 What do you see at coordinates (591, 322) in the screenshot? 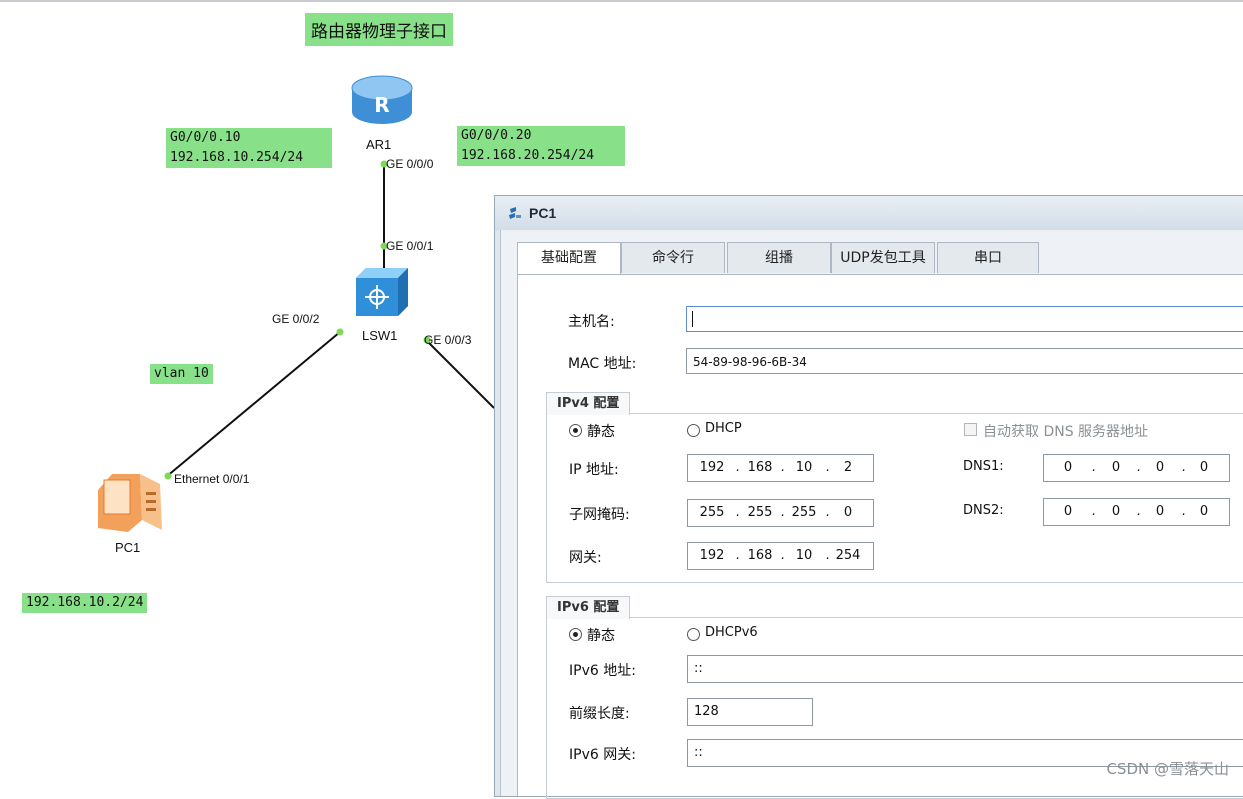
I see `hostname-label: 主机名:` at bounding box center [591, 322].